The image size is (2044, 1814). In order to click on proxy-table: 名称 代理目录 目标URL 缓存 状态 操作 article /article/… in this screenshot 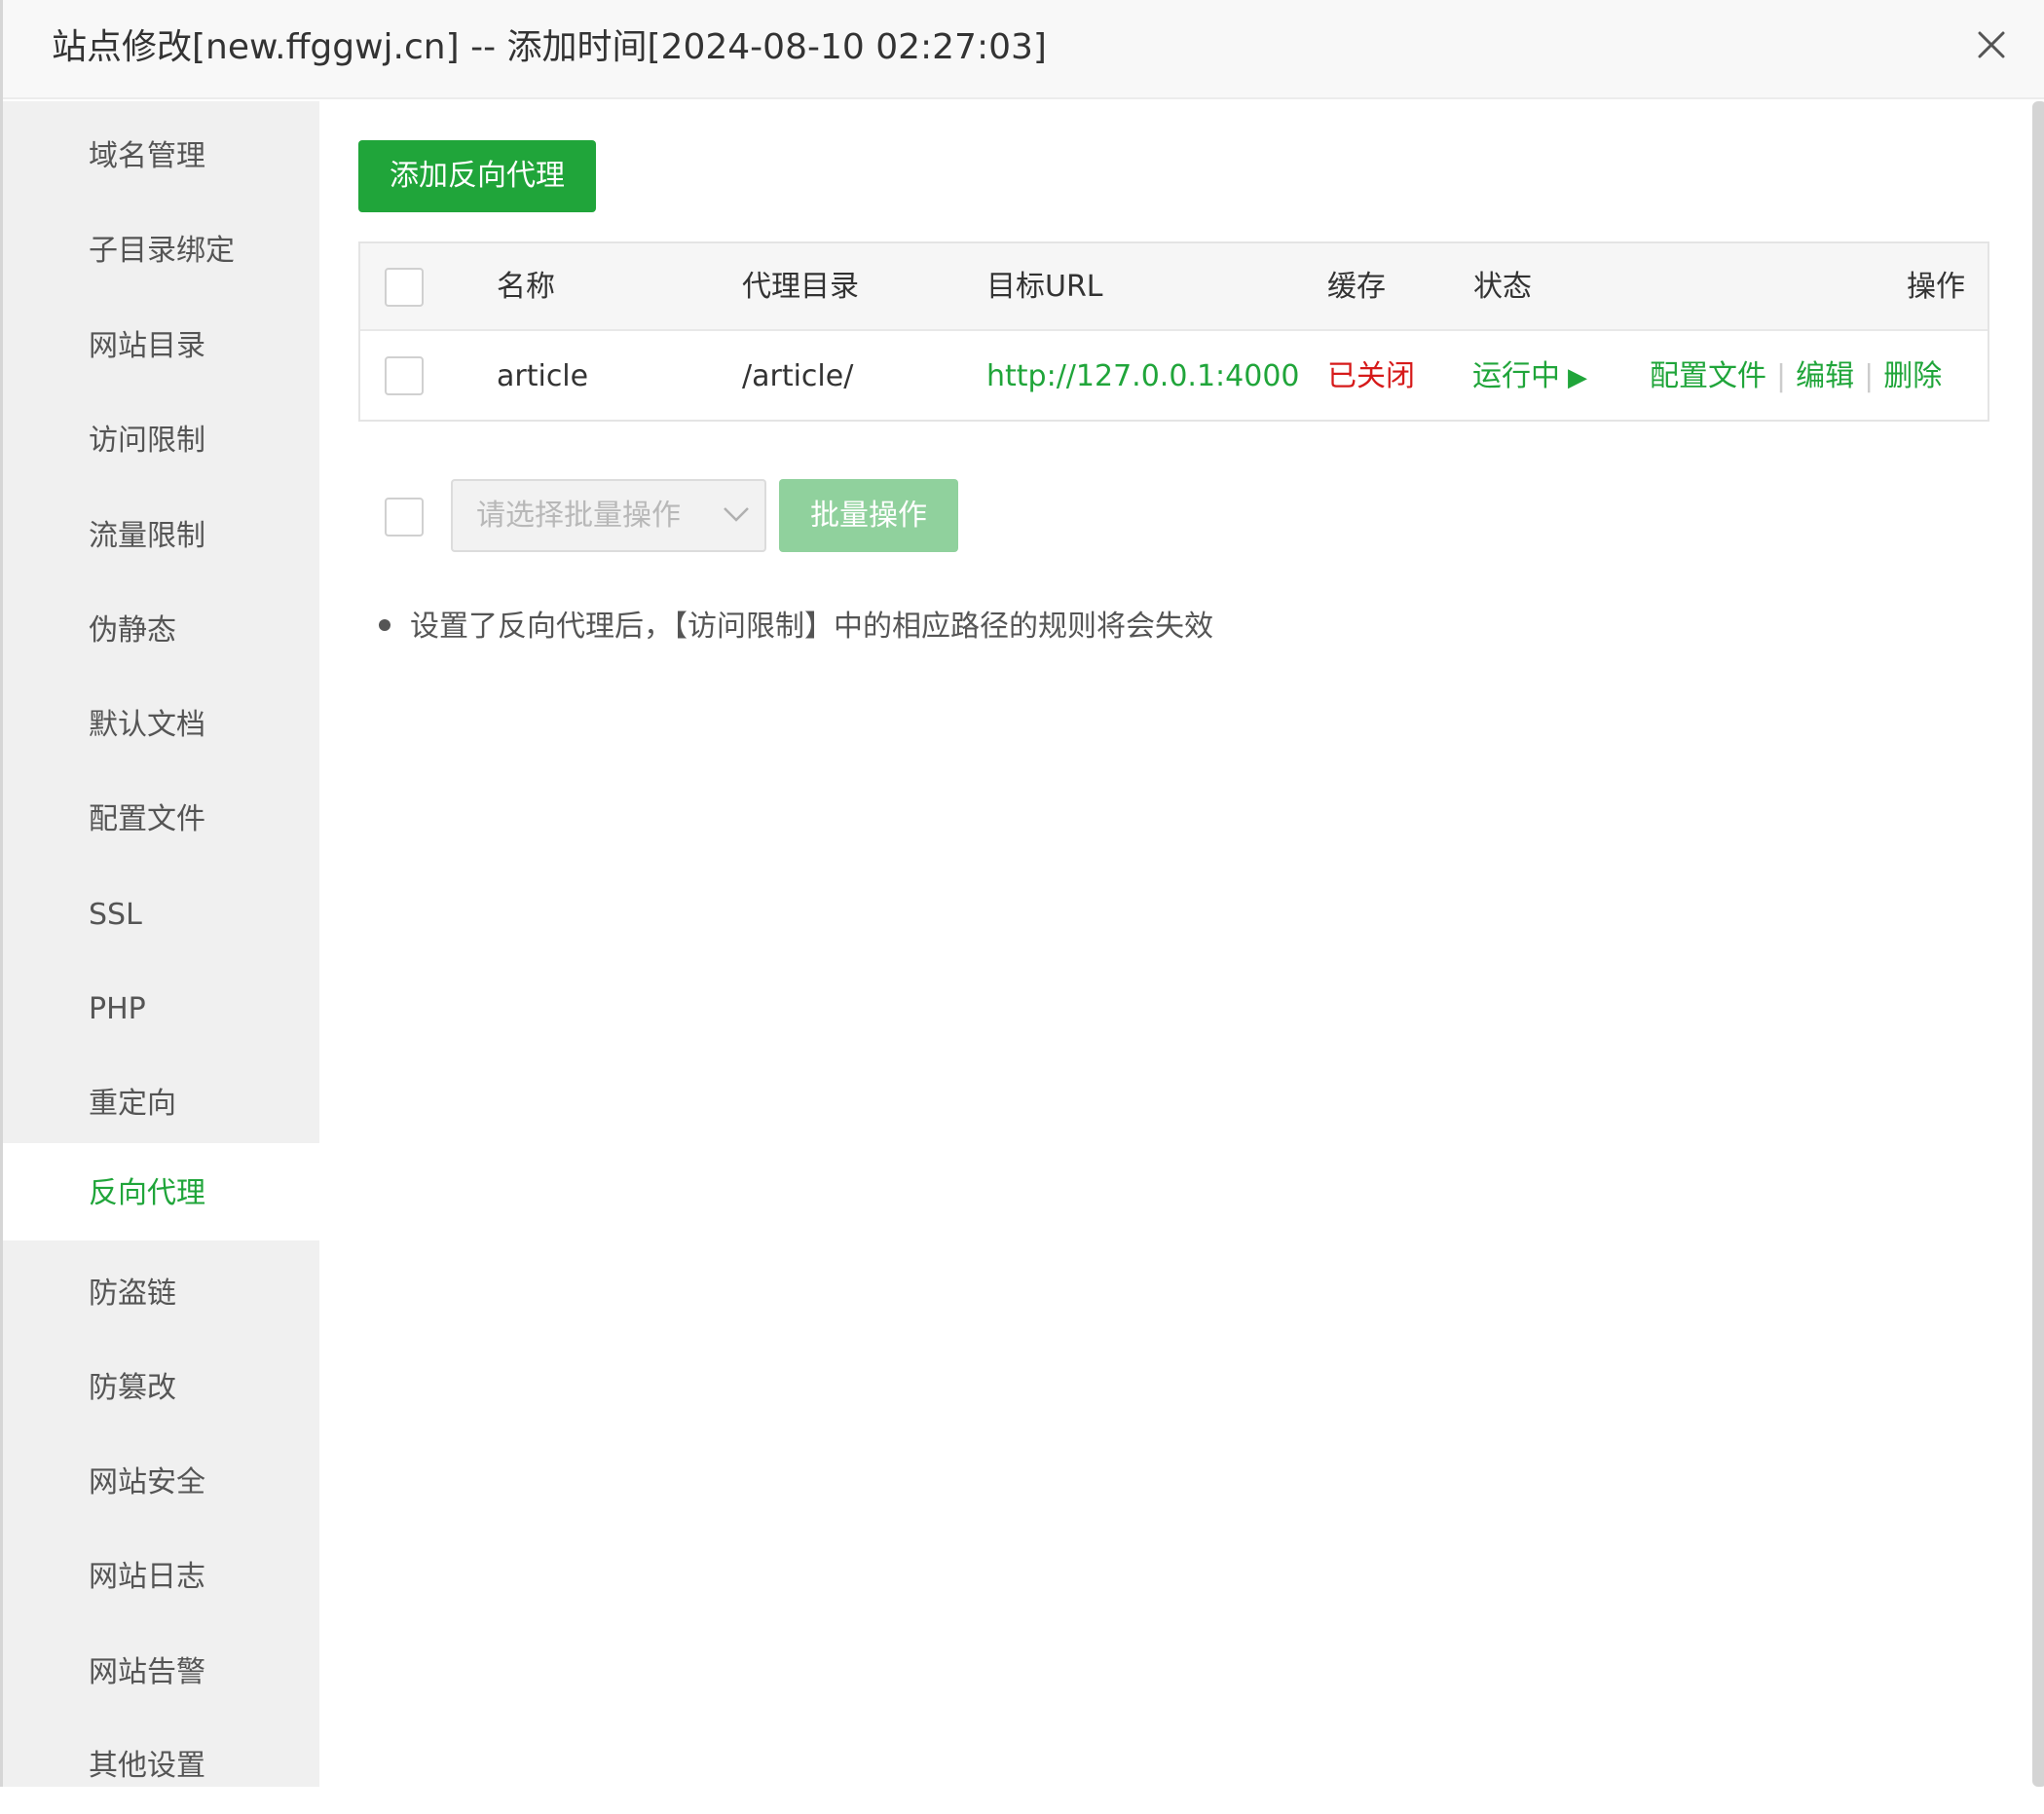, I will do `click(1173, 331)`.